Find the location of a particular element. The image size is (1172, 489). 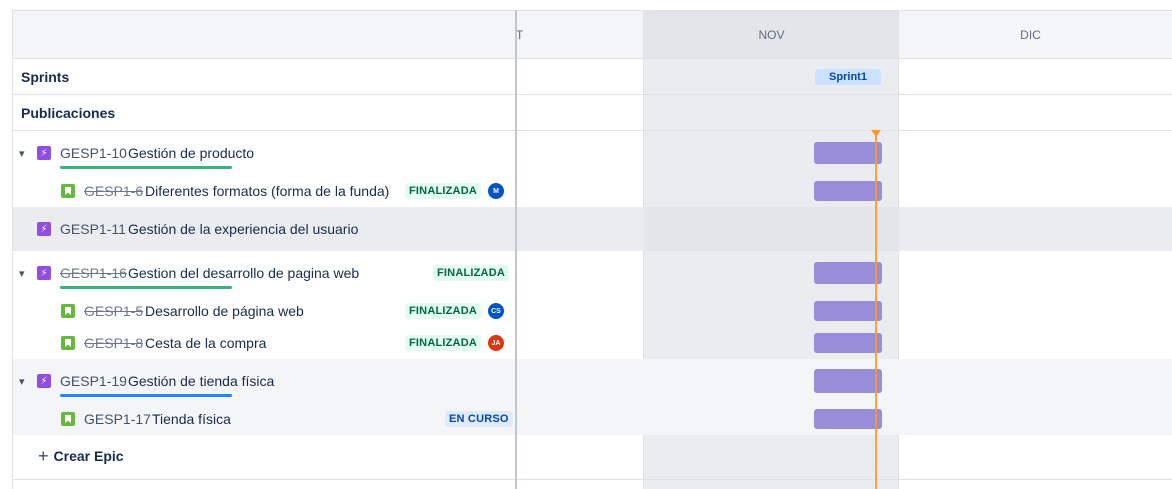

status-badge: EN CURSO is located at coordinates (479, 419).